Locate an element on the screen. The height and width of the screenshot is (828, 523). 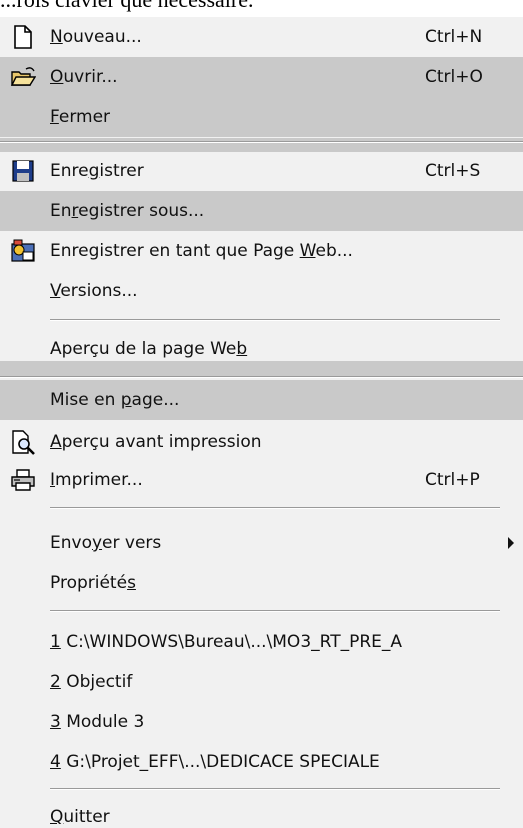
menu-item-close: Fermer is located at coordinates (261, 117).